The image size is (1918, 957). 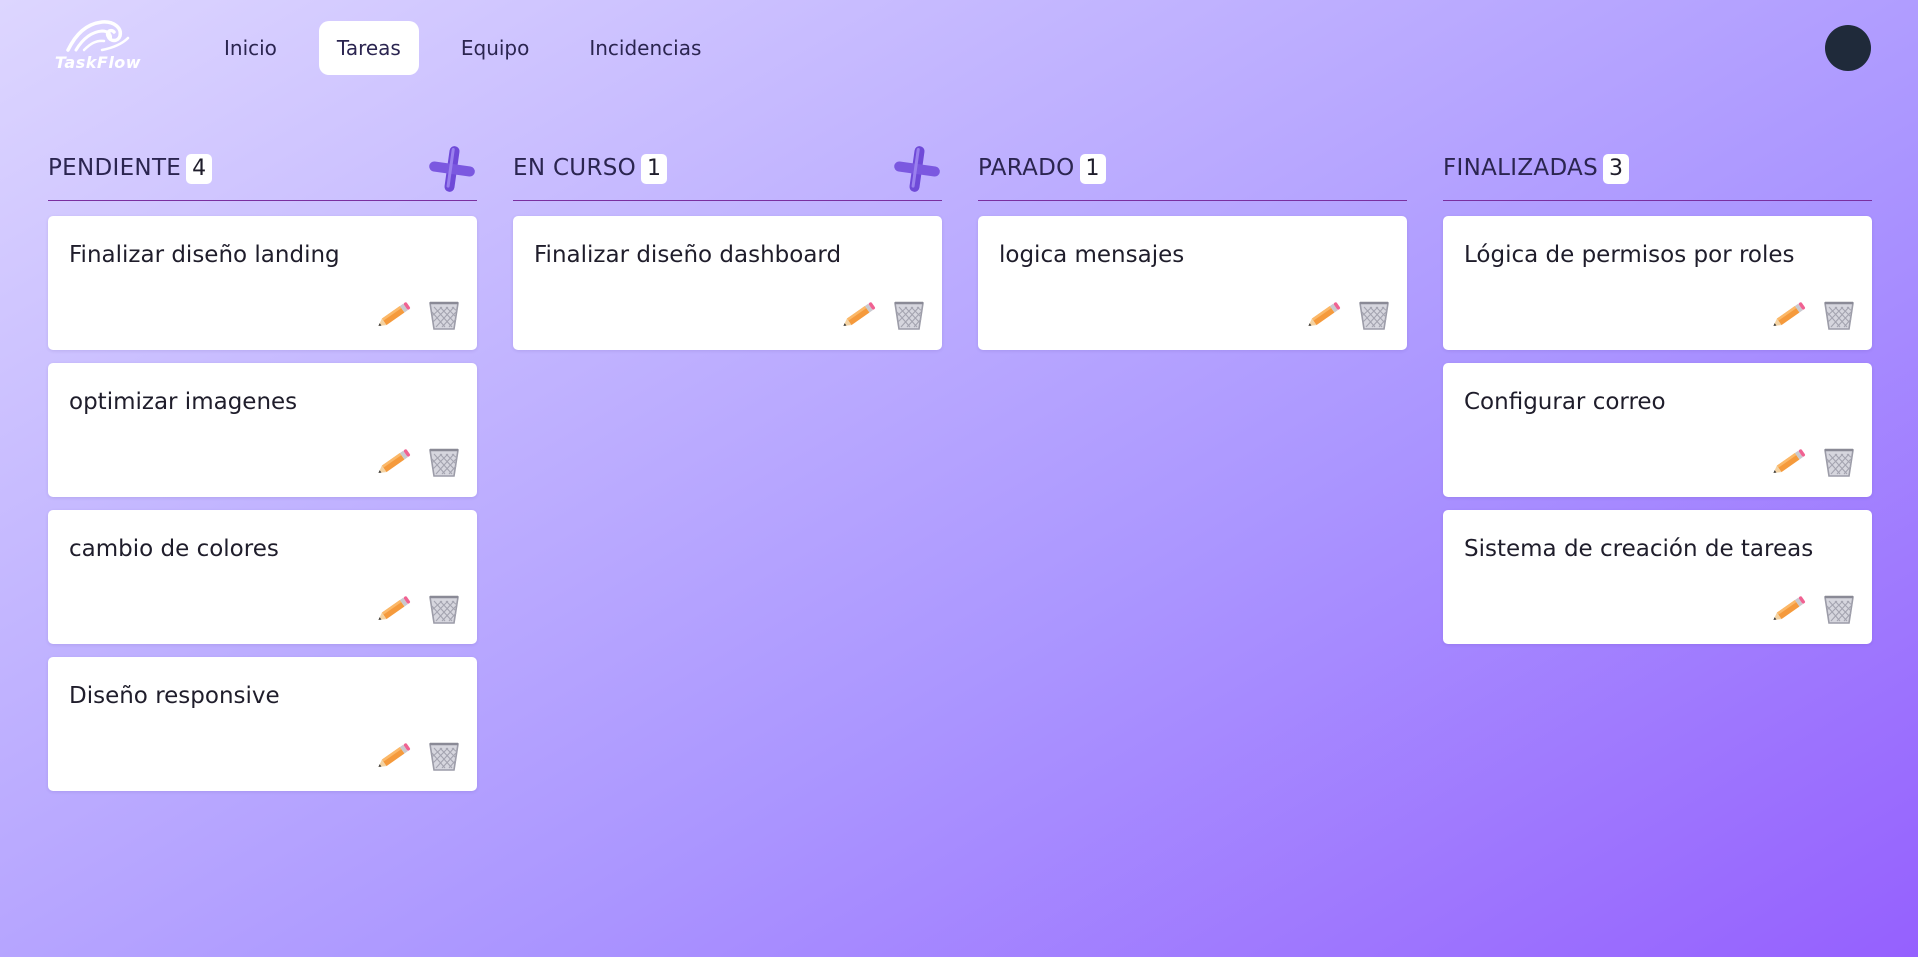 I want to click on task-title: Finalizar diseño landing, so click(x=204, y=255).